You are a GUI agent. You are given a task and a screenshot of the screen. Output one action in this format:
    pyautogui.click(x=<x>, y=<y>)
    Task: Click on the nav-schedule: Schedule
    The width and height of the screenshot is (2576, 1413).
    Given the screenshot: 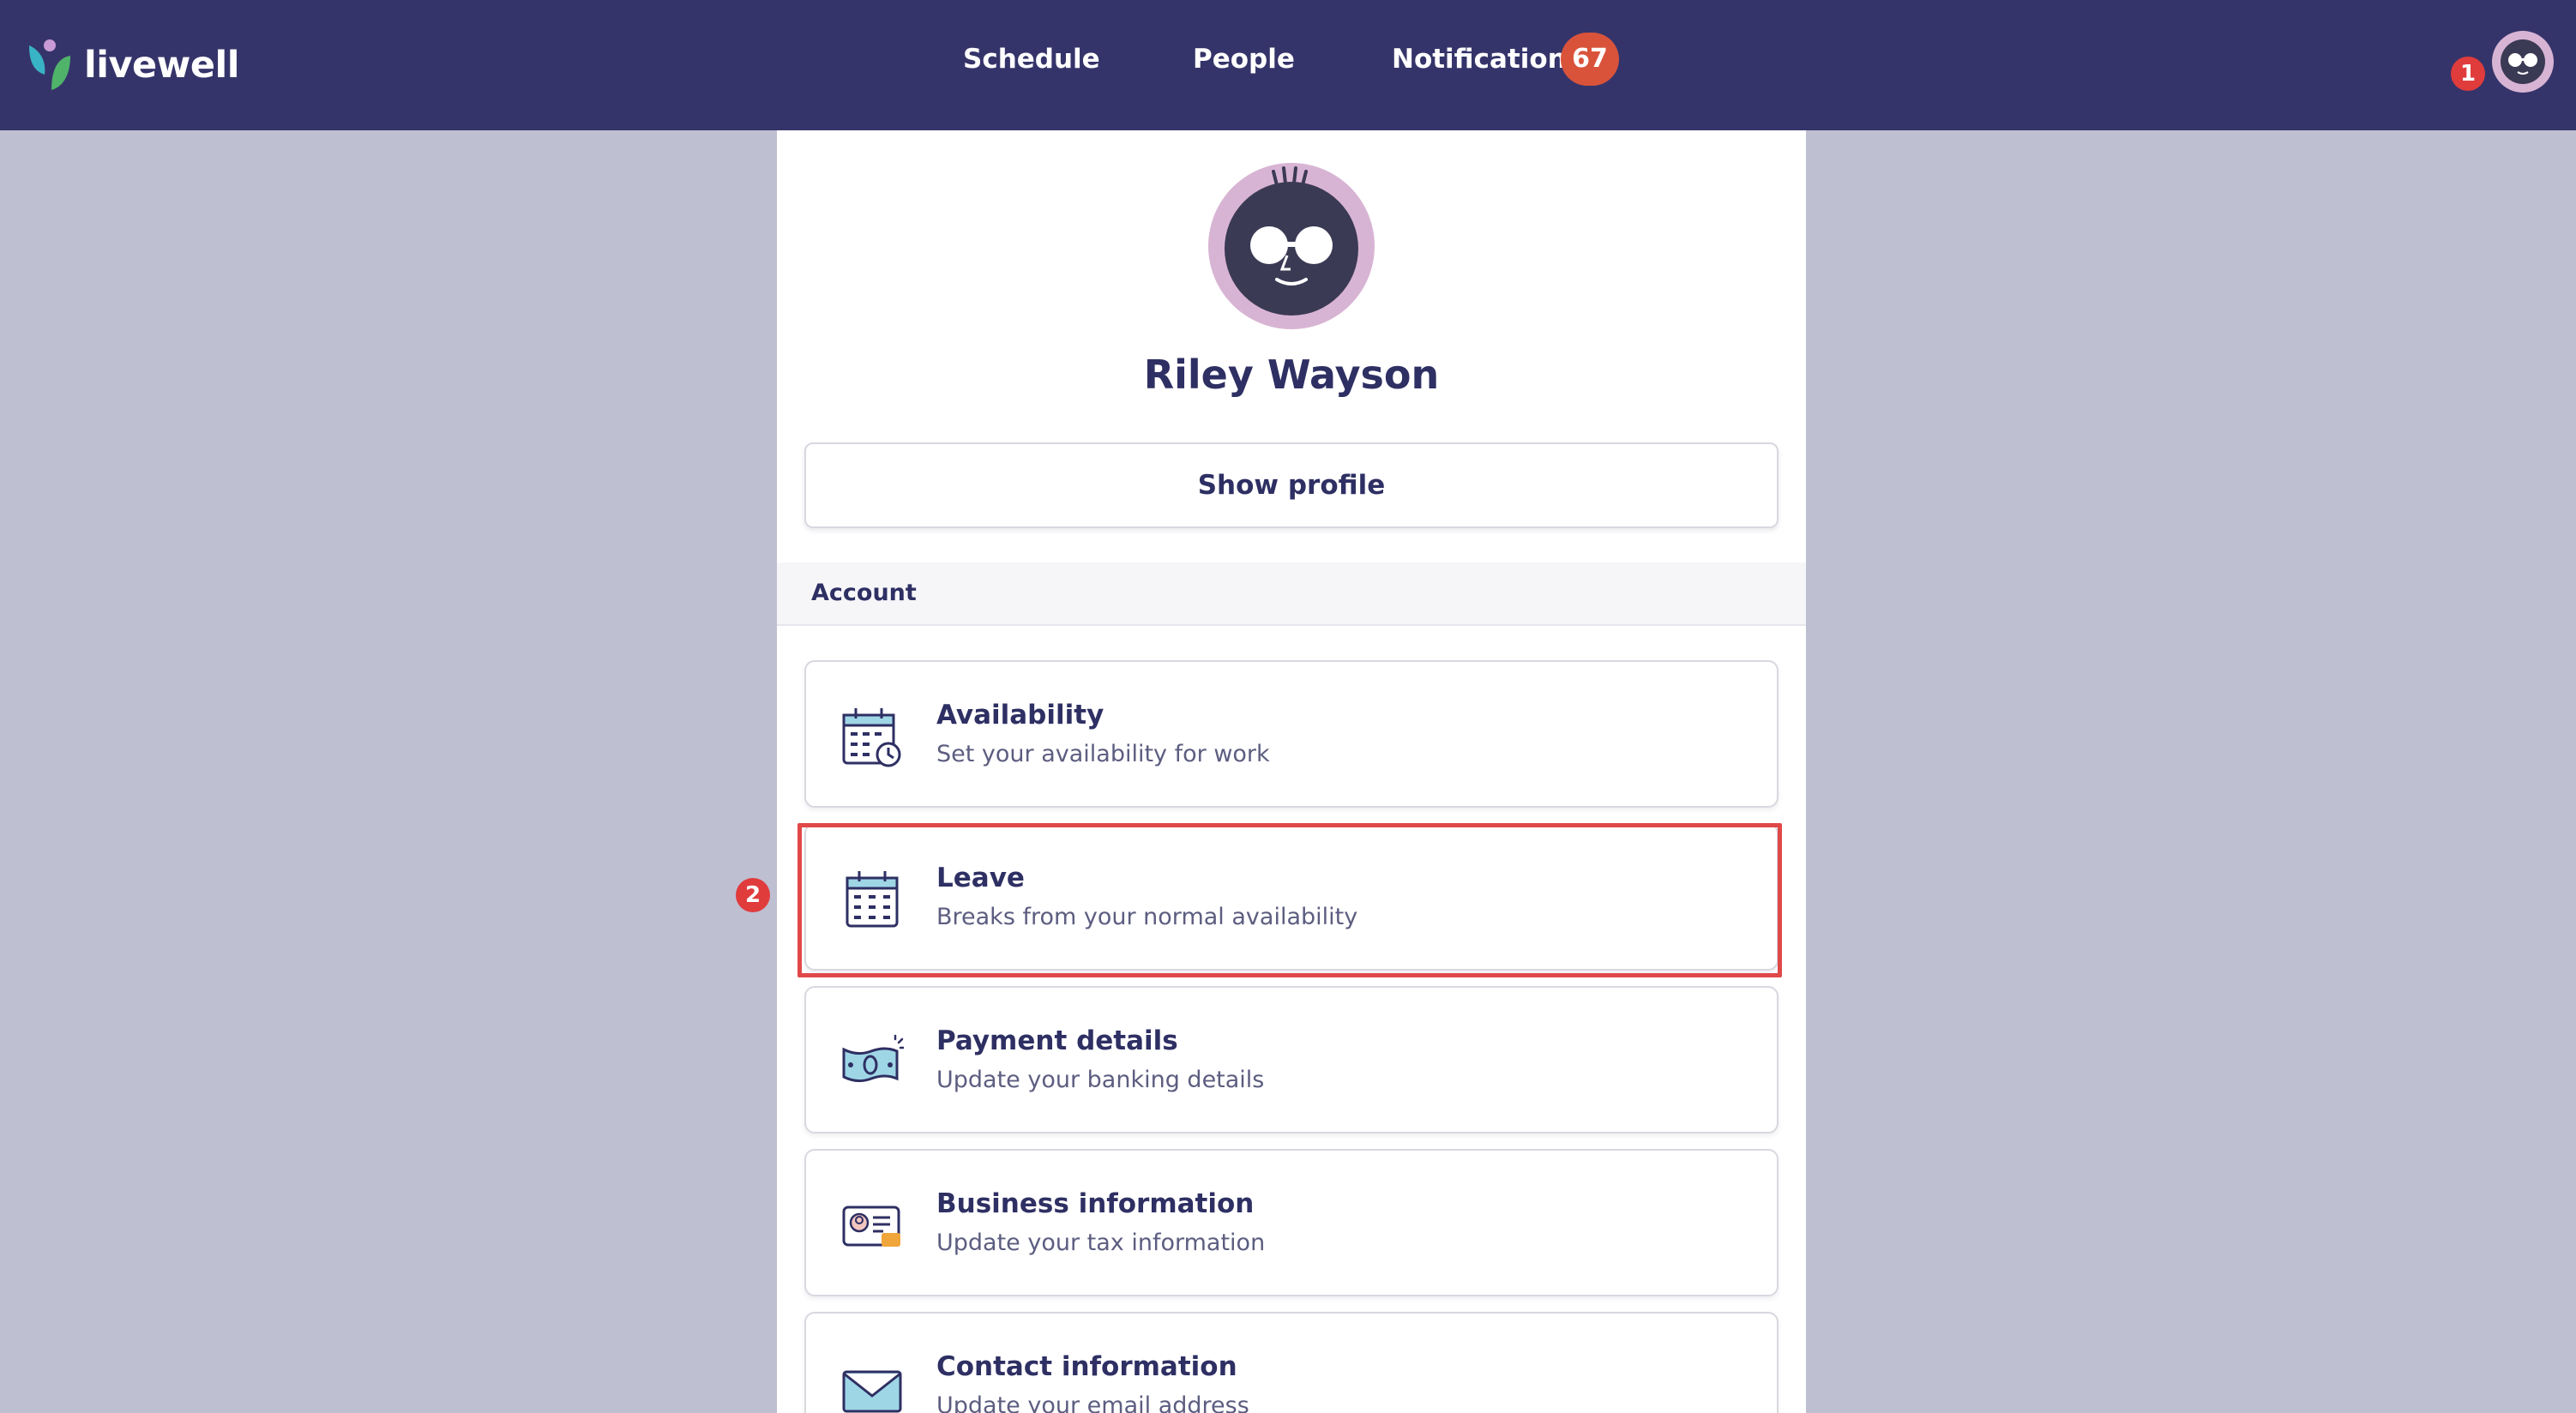 What is the action you would take?
    pyautogui.click(x=1031, y=59)
    